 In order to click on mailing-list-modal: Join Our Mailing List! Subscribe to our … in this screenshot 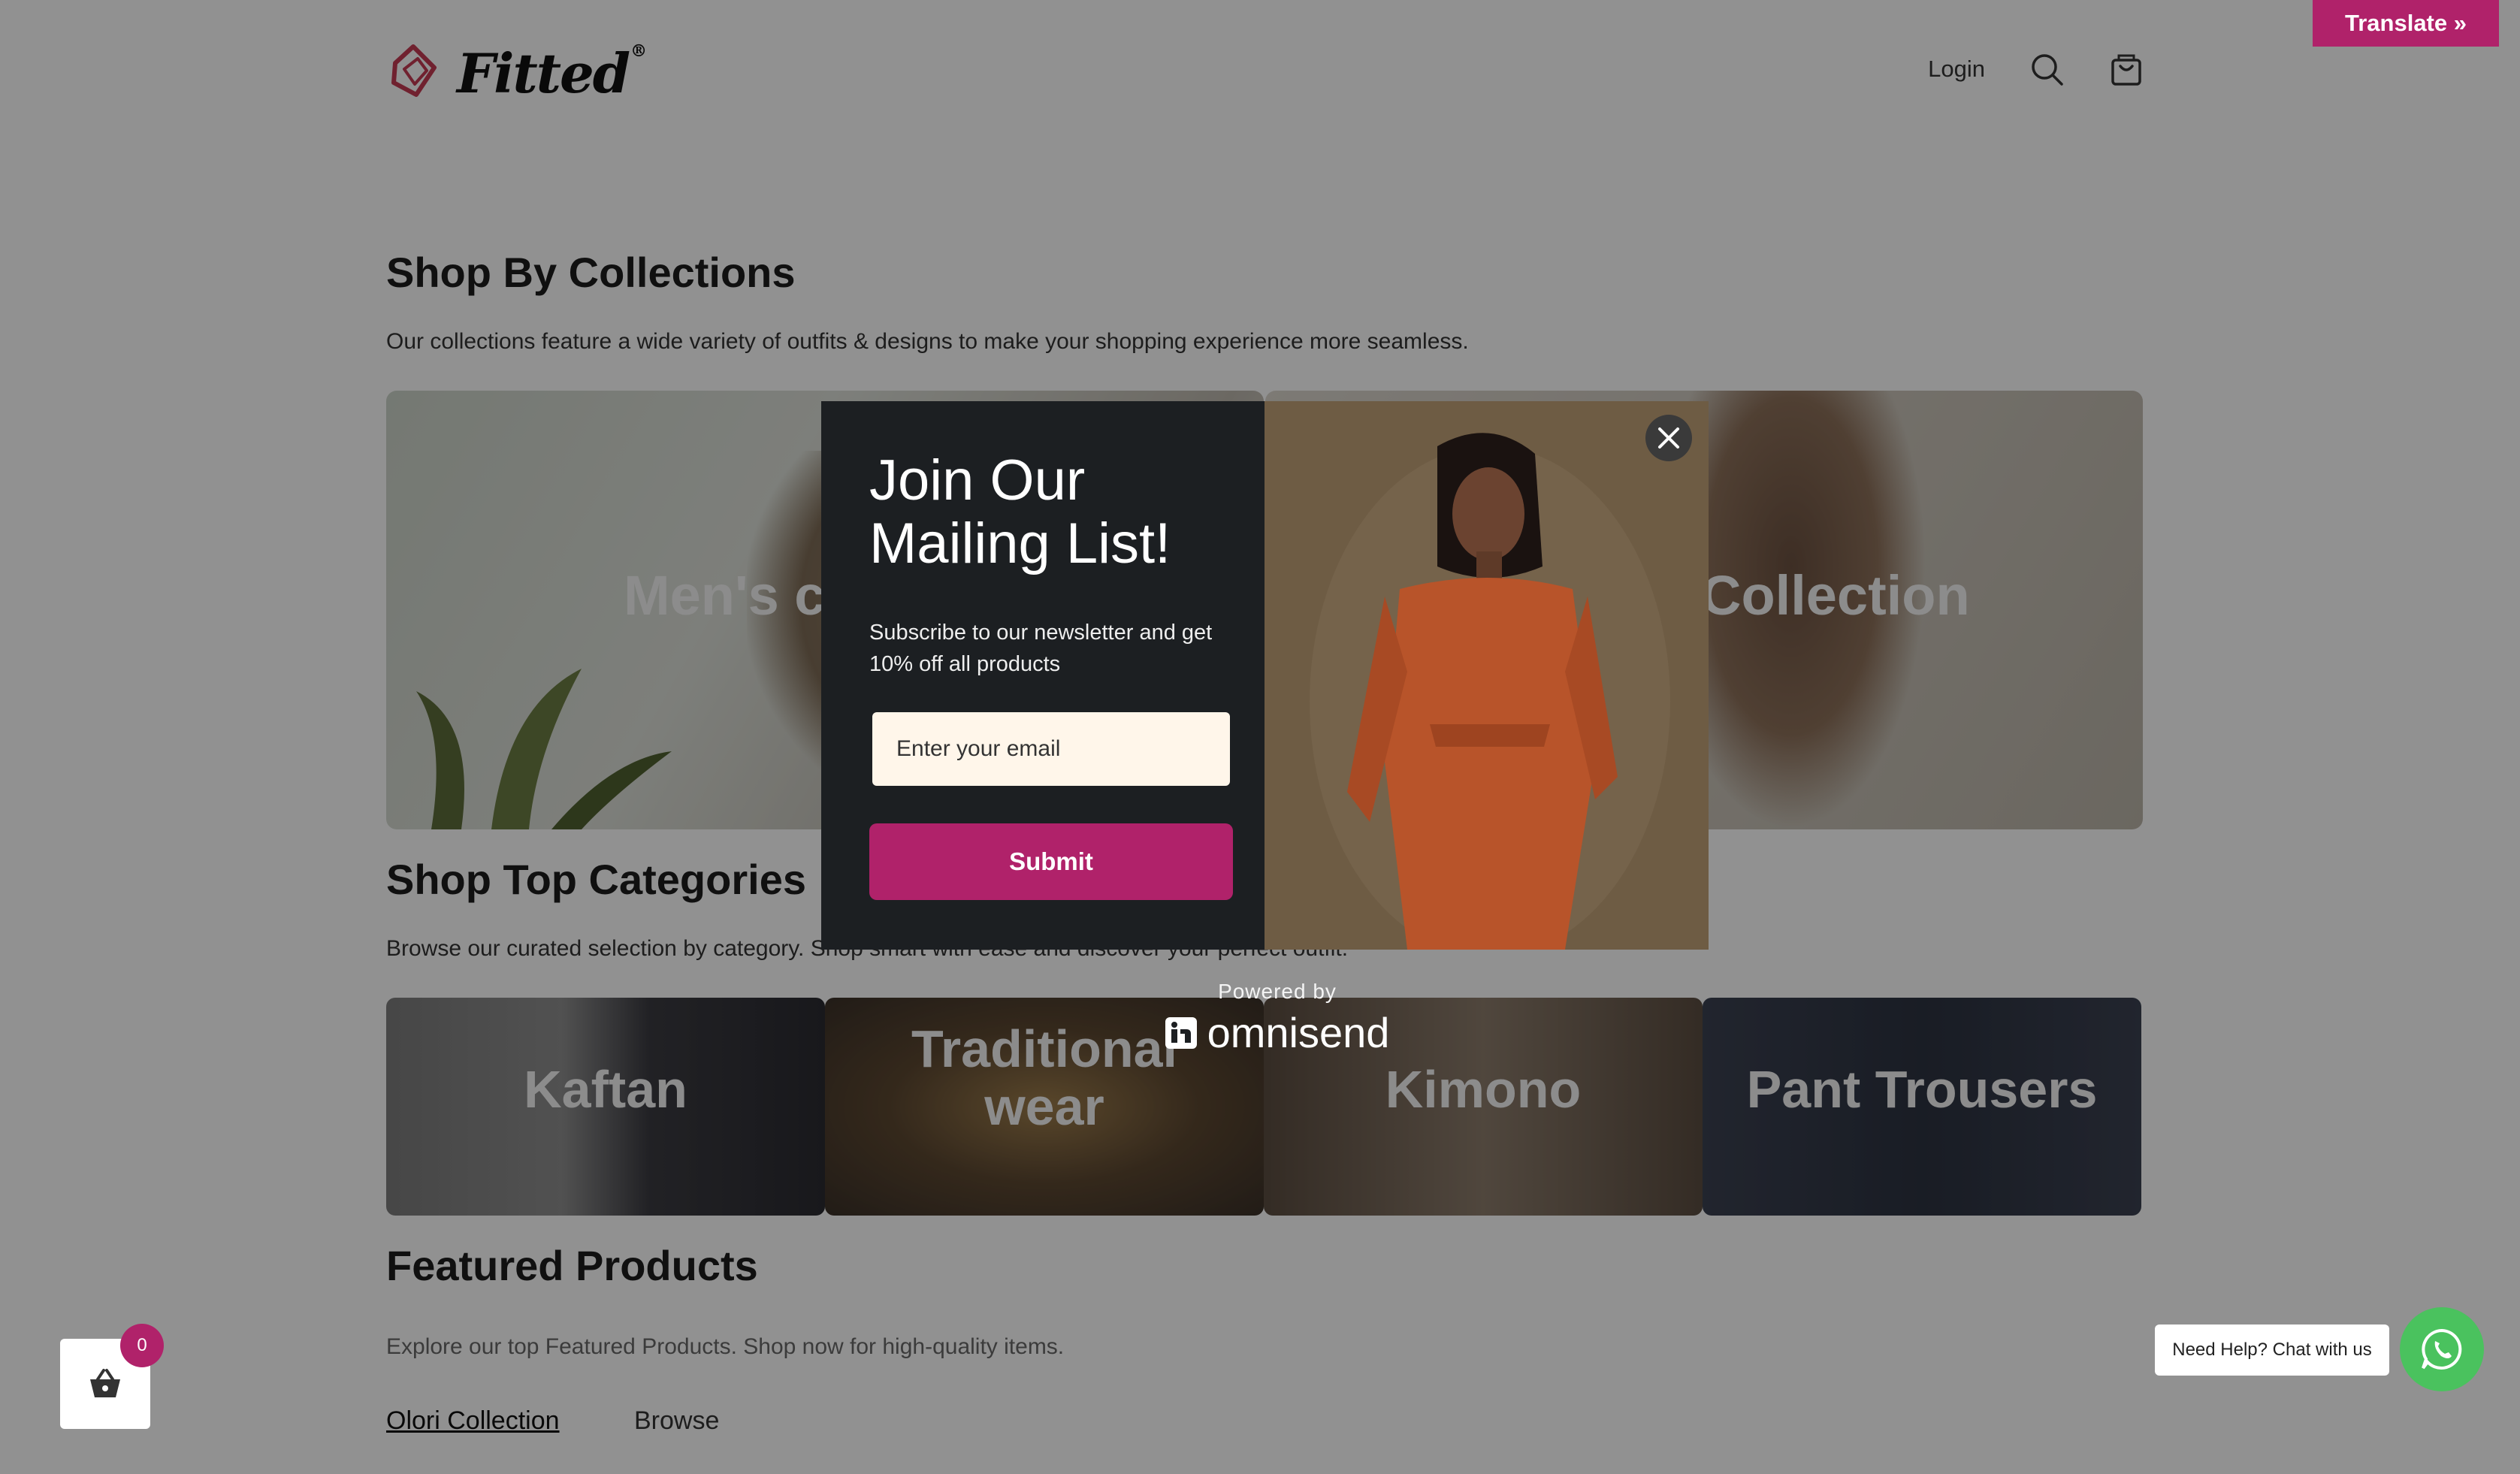, I will do `click(1265, 675)`.